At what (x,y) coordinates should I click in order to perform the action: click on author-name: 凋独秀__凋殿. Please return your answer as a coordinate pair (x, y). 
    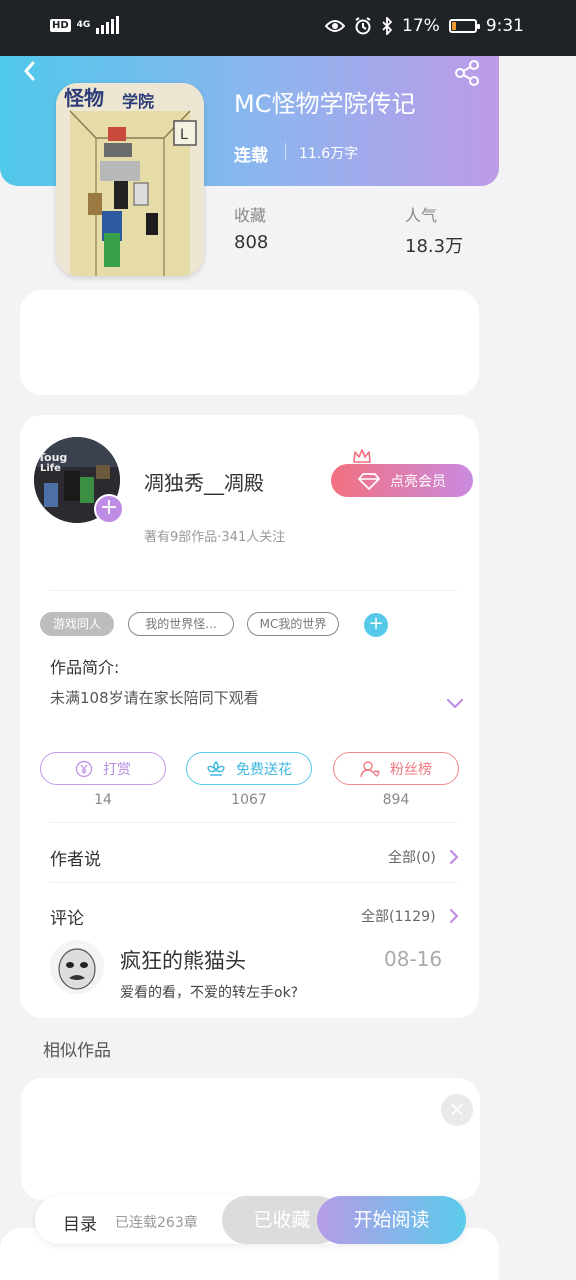
    Looking at the image, I should click on (204, 481).